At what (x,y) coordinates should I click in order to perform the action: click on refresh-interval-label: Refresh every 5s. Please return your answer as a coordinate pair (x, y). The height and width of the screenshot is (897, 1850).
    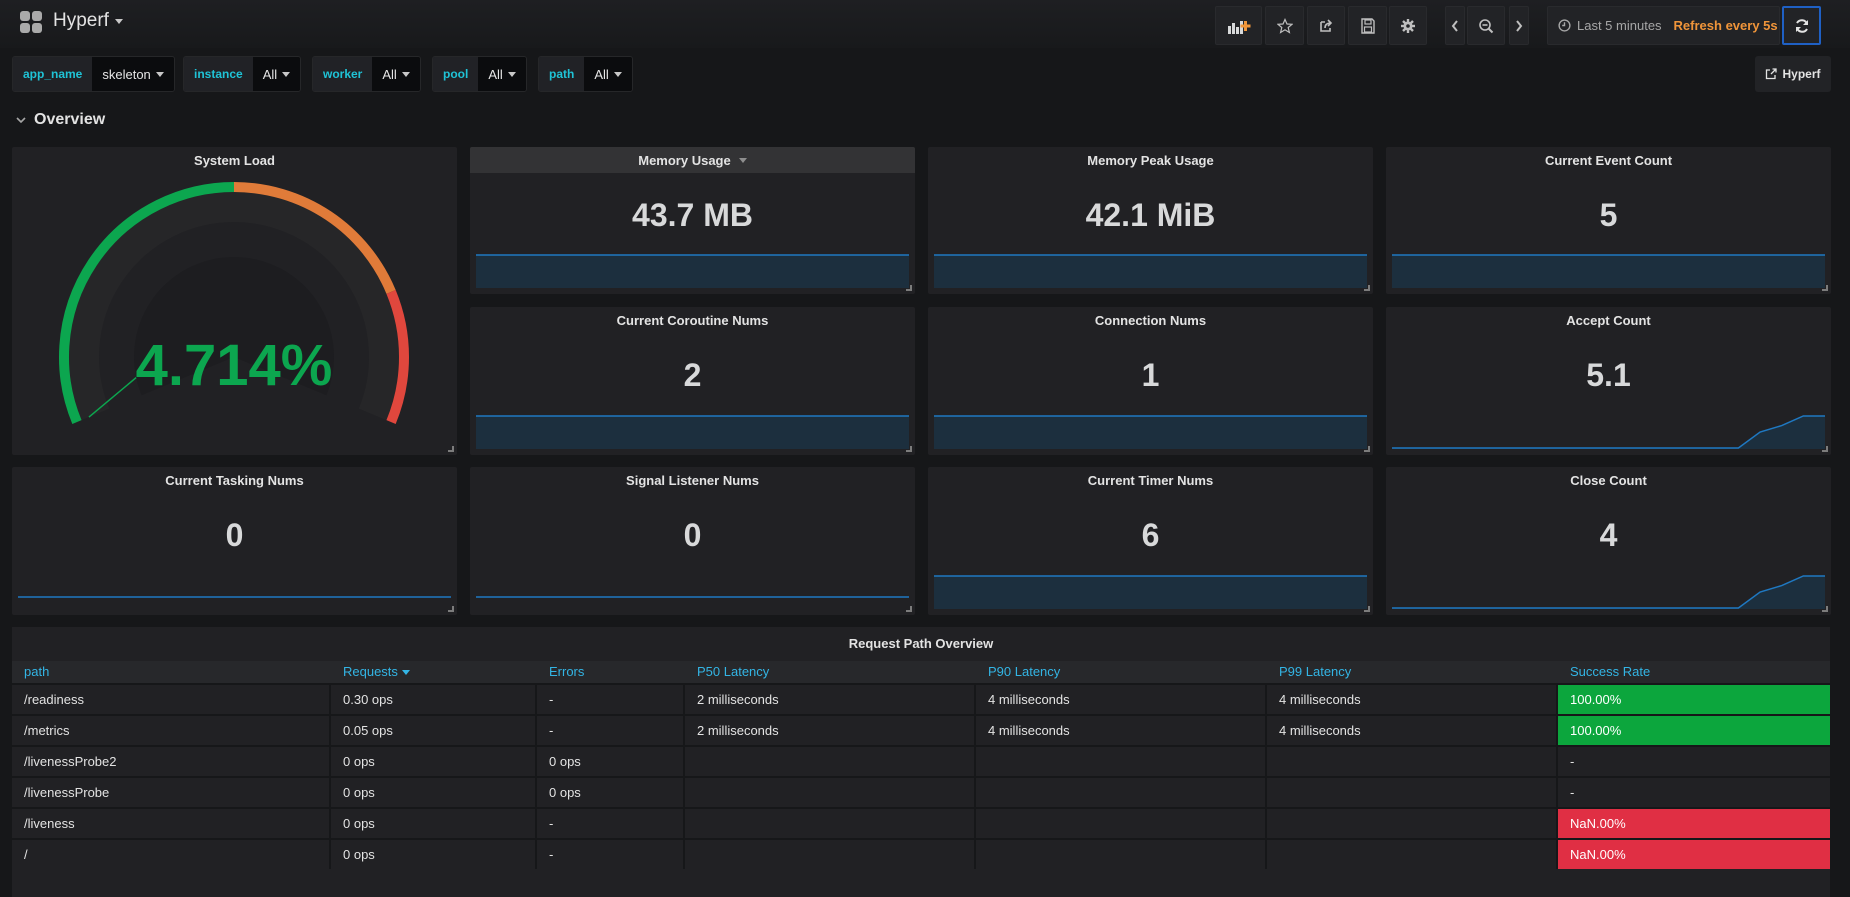
    Looking at the image, I should click on (1725, 25).